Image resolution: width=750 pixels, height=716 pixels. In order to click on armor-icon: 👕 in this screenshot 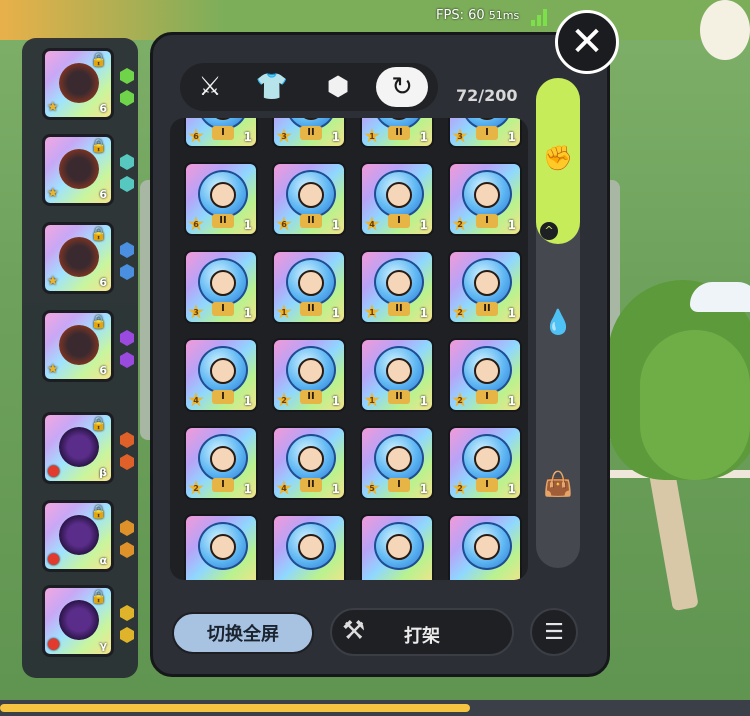, I will do `click(272, 87)`.